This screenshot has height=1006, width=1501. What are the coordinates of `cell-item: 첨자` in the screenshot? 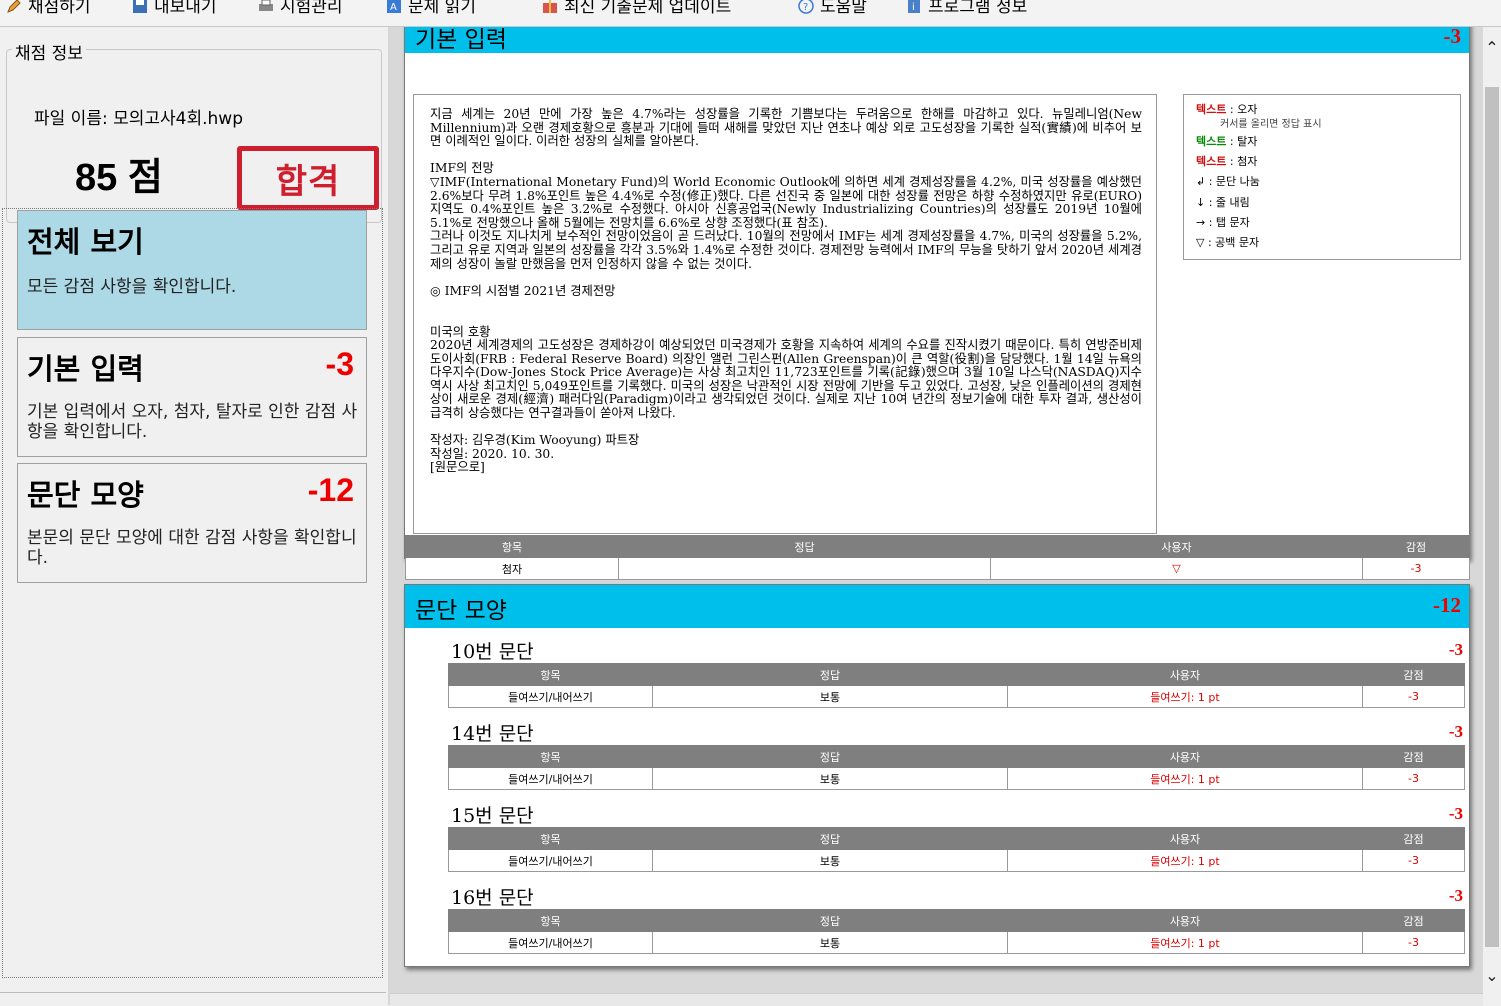 It's located at (512, 568).